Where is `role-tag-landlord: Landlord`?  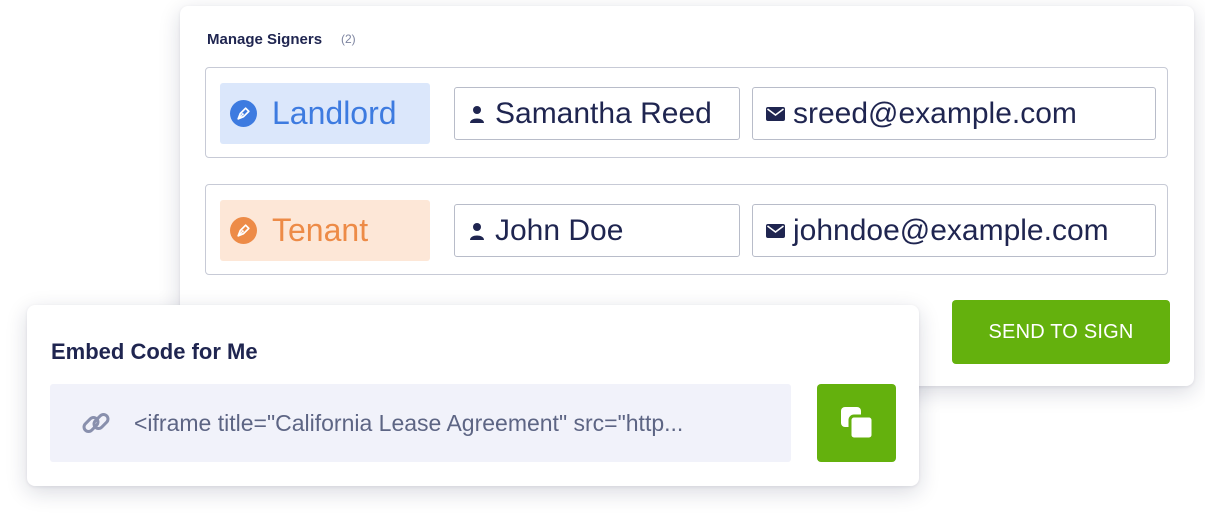
role-tag-landlord: Landlord is located at coordinates (325, 113).